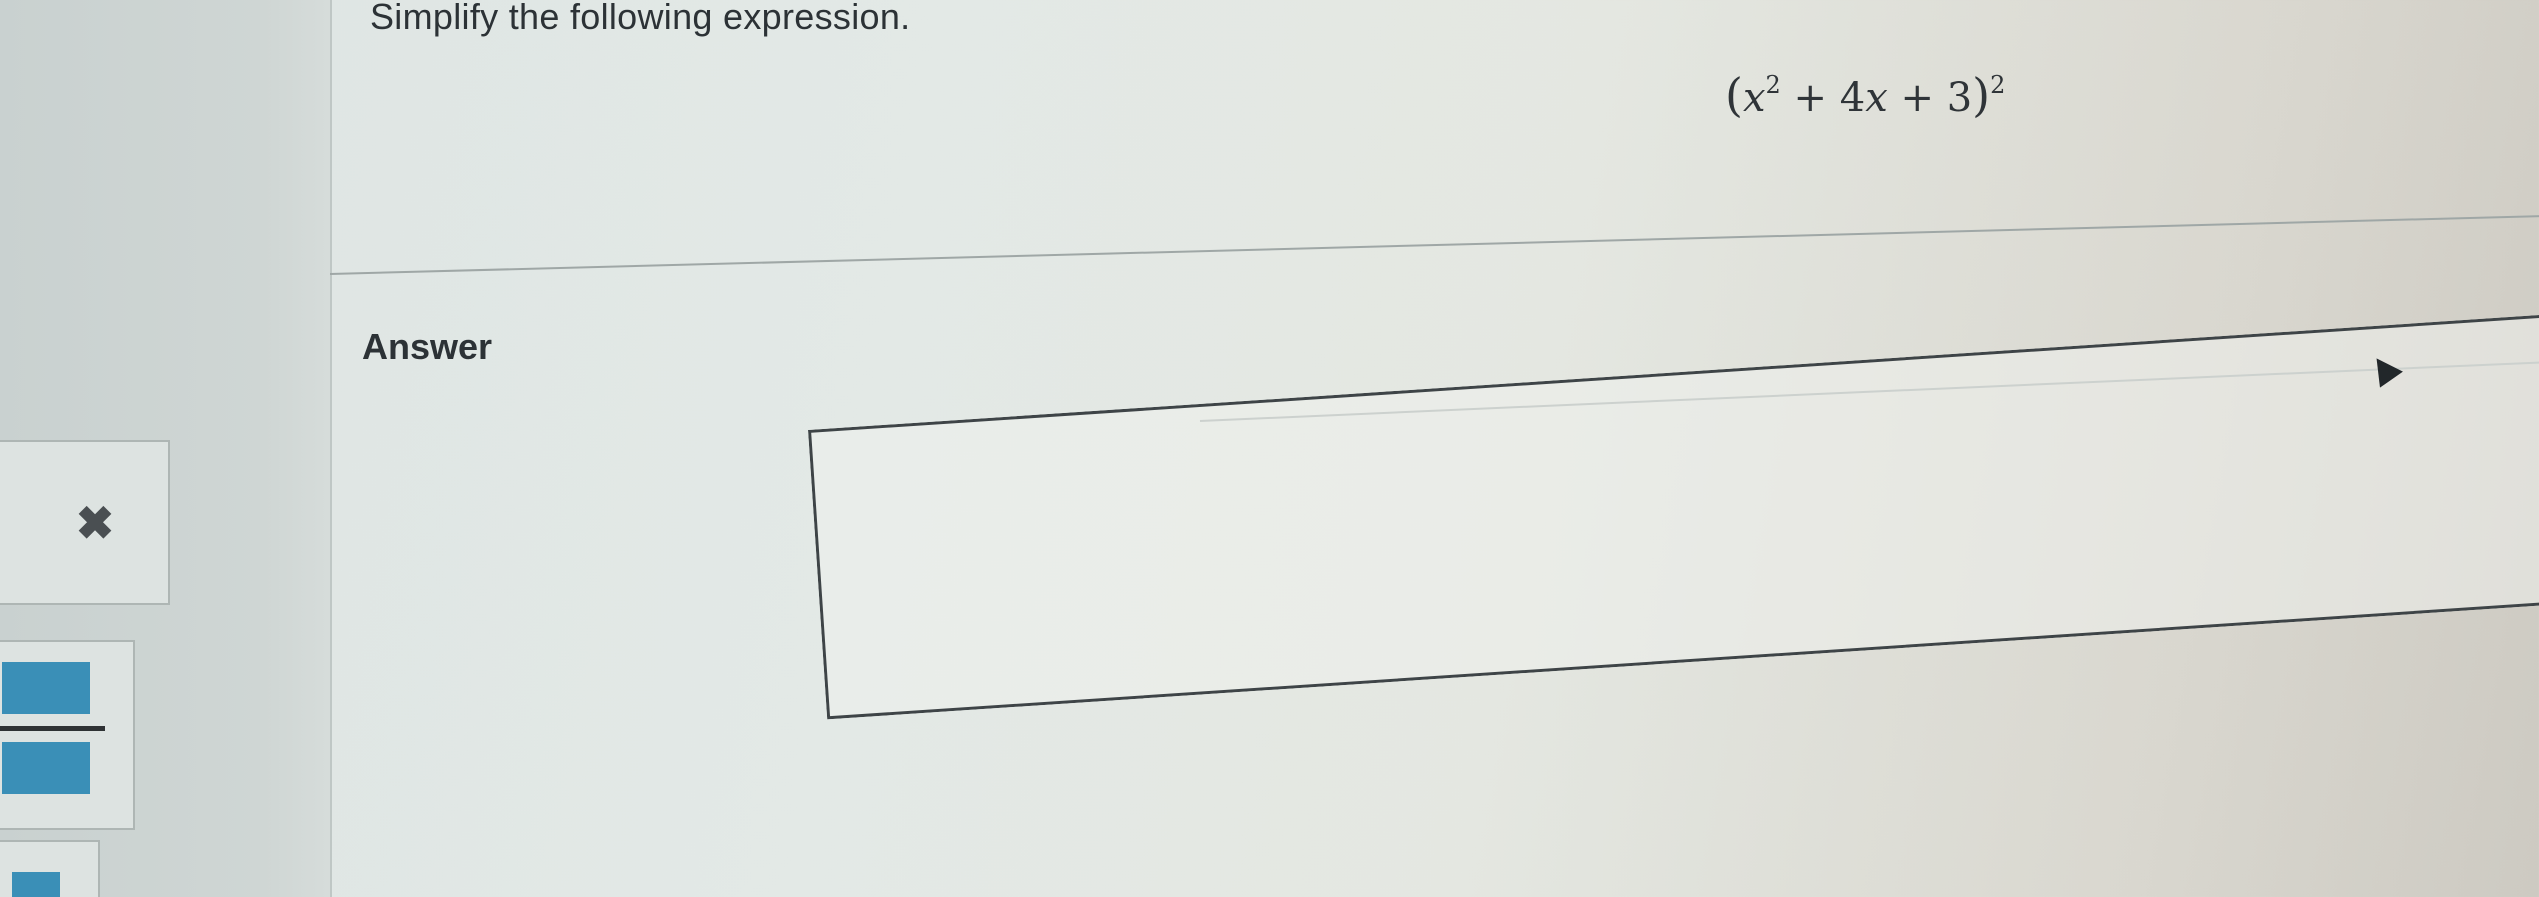 This screenshot has height=897, width=2539. What do you see at coordinates (95, 522) in the screenshot?
I see `close-icon: ✖` at bounding box center [95, 522].